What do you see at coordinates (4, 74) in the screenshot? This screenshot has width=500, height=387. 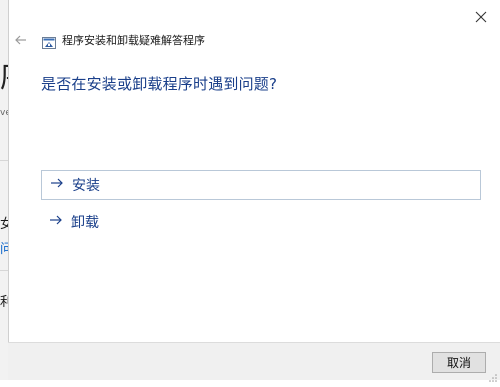 I see `background-heading-fragment: 序` at bounding box center [4, 74].